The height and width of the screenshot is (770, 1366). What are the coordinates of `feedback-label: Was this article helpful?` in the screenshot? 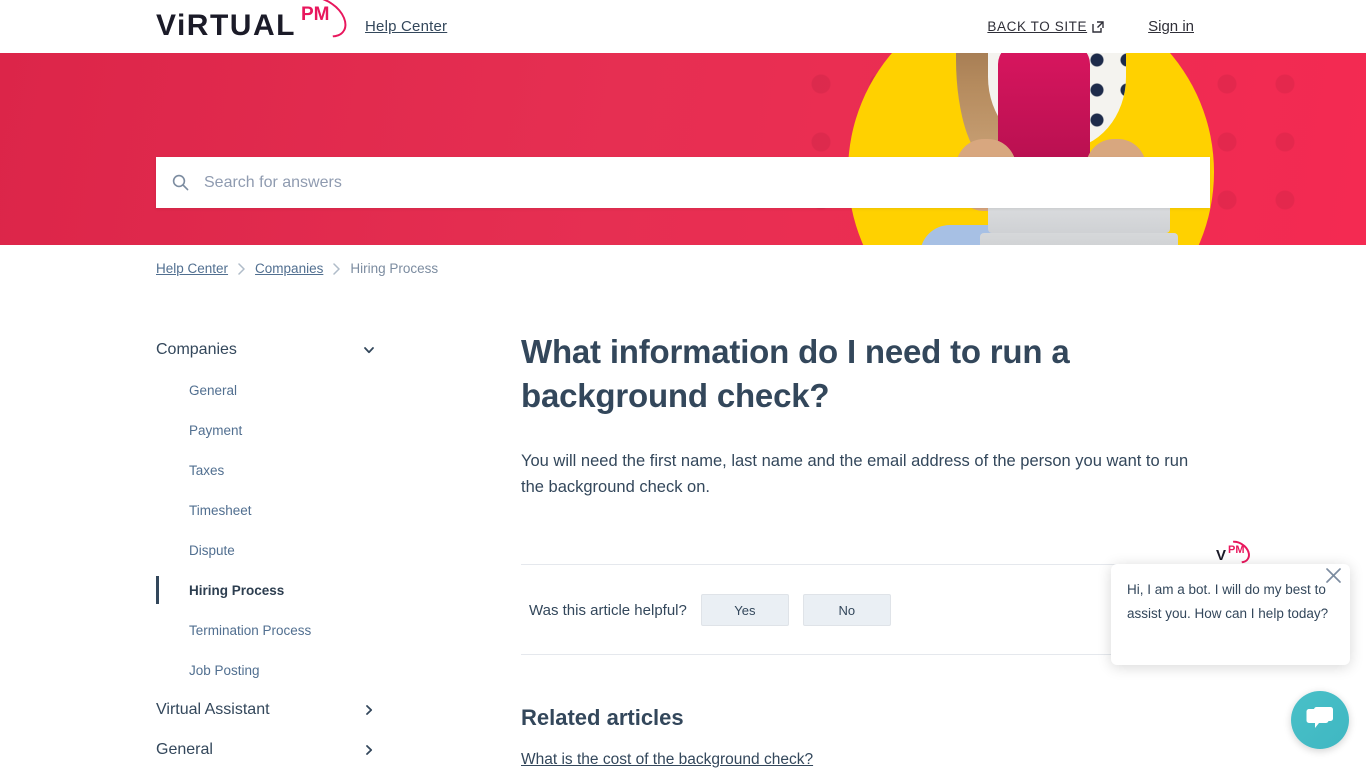 It's located at (608, 610).